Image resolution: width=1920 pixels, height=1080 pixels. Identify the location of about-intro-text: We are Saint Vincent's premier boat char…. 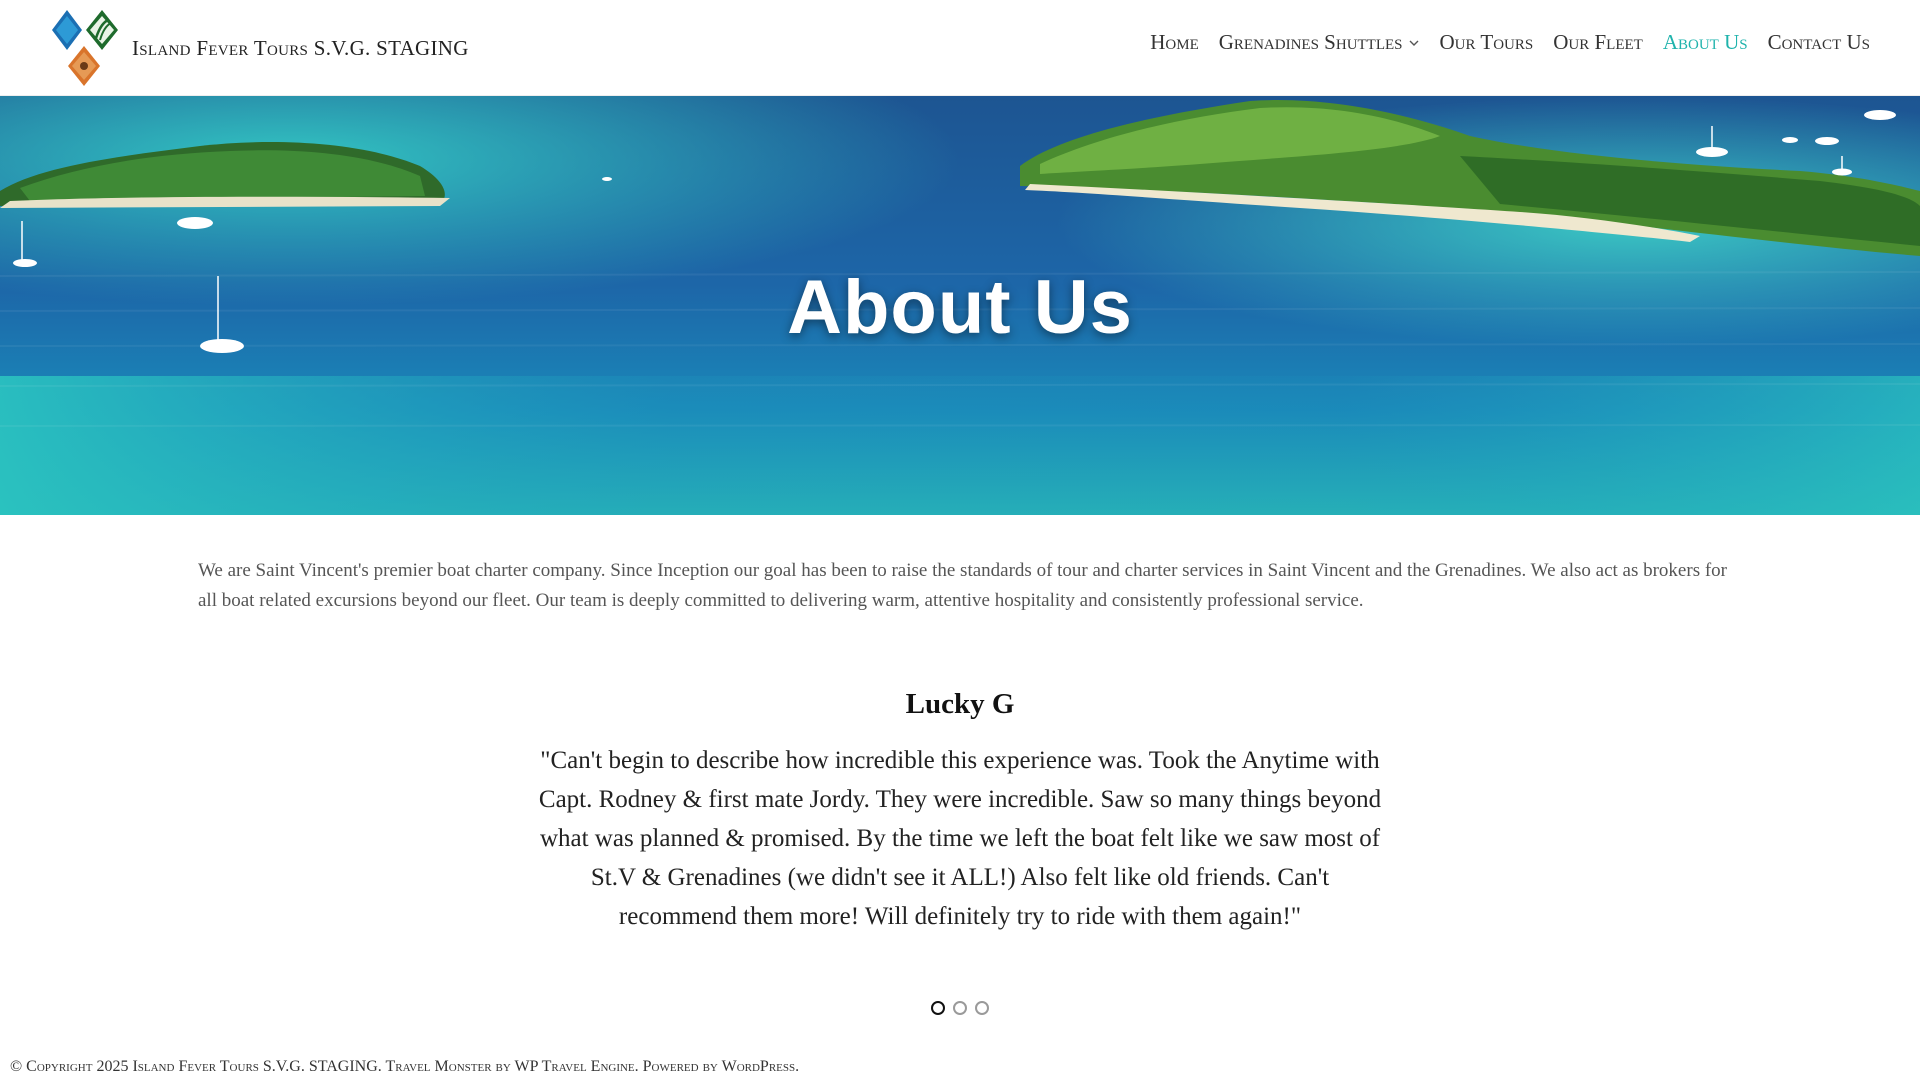
(962, 585).